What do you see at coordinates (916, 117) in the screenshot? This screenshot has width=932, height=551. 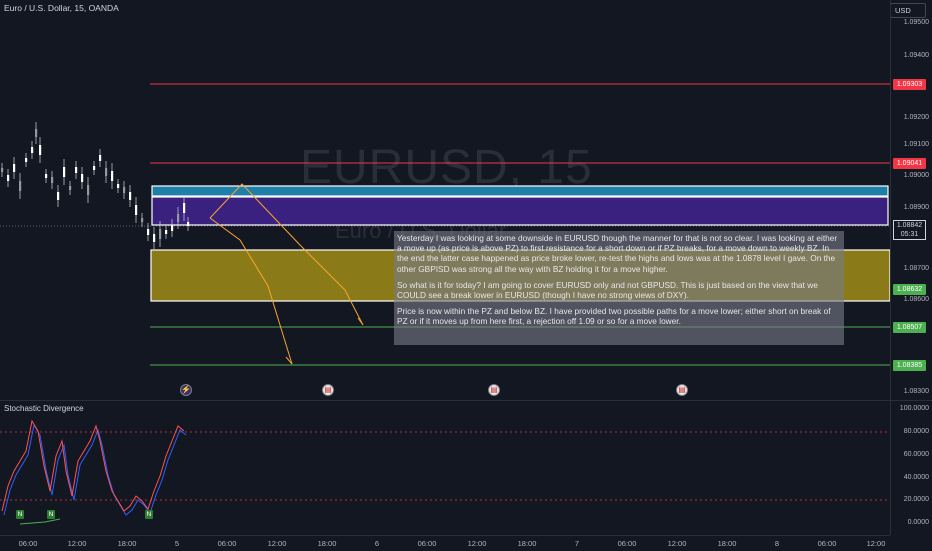 I see `price-tick: 1.09200` at bounding box center [916, 117].